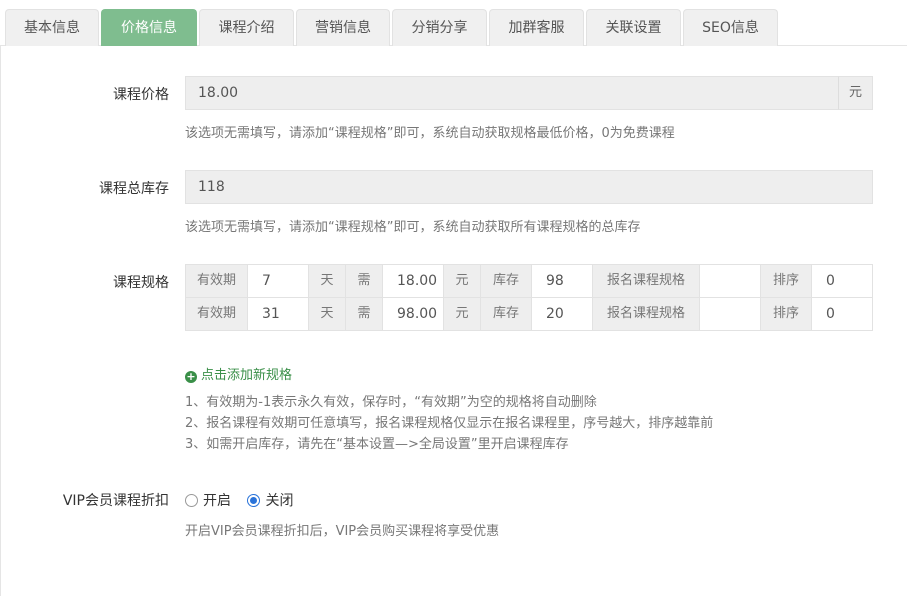 The height and width of the screenshot is (596, 907). Describe the element at coordinates (562, 281) in the screenshot. I see `spec-stock-input: 98` at that location.